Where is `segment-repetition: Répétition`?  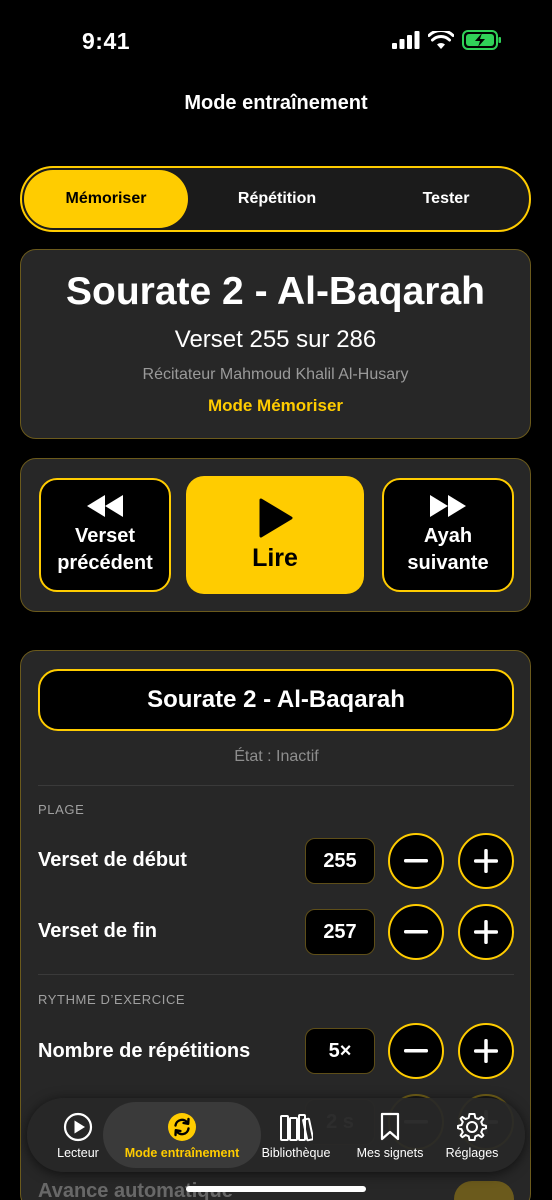 segment-repetition: Répétition is located at coordinates (277, 199).